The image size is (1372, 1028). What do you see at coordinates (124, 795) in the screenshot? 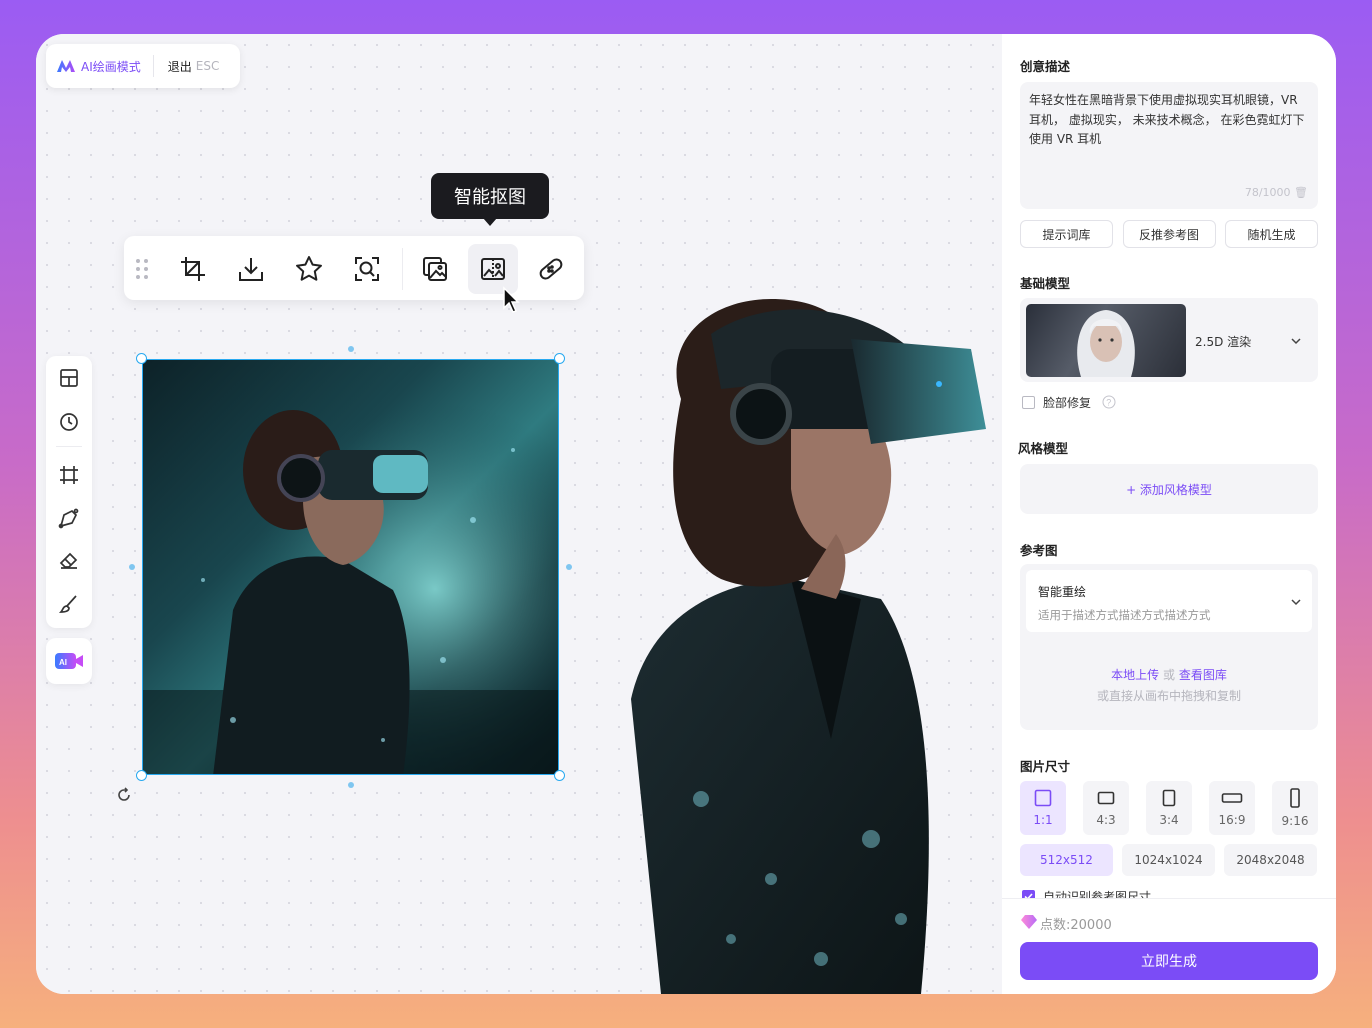
I see `rotate-icon` at bounding box center [124, 795].